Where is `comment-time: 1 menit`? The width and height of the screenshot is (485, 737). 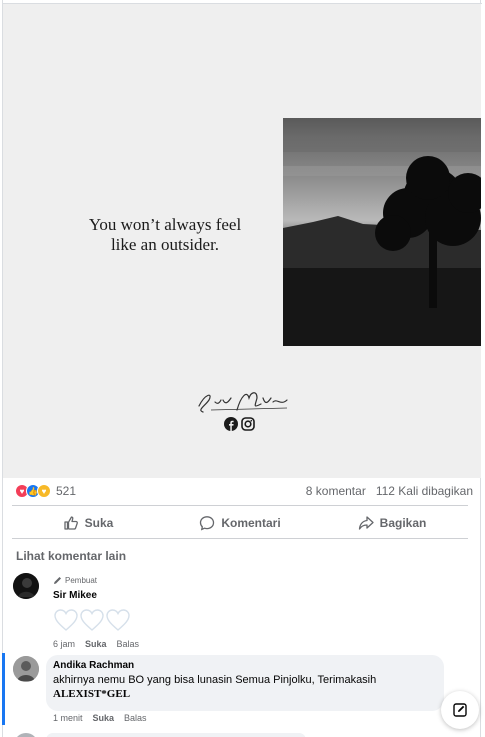 comment-time: 1 menit is located at coordinates (68, 718).